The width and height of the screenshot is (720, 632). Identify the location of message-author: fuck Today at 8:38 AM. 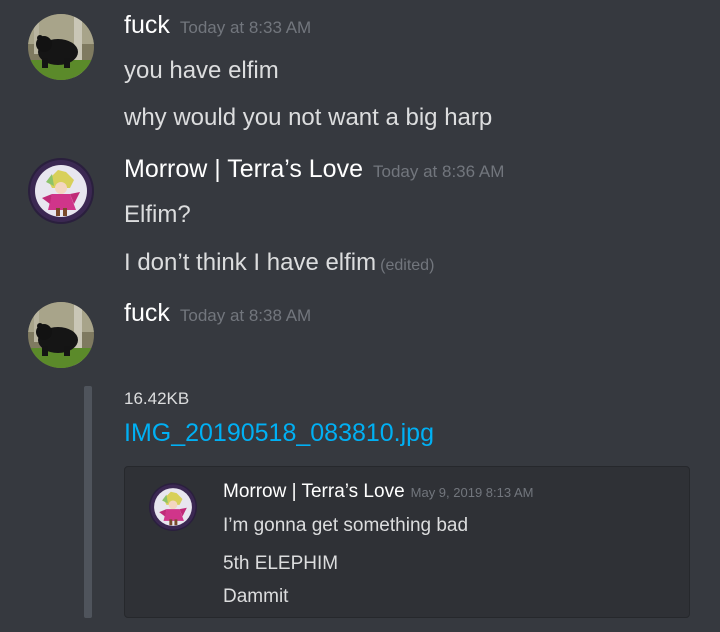
(217, 314).